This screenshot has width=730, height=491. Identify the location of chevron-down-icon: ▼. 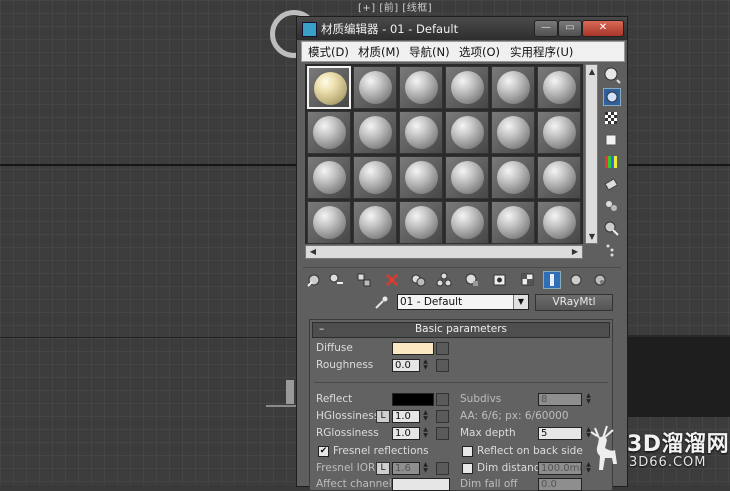
(520, 302).